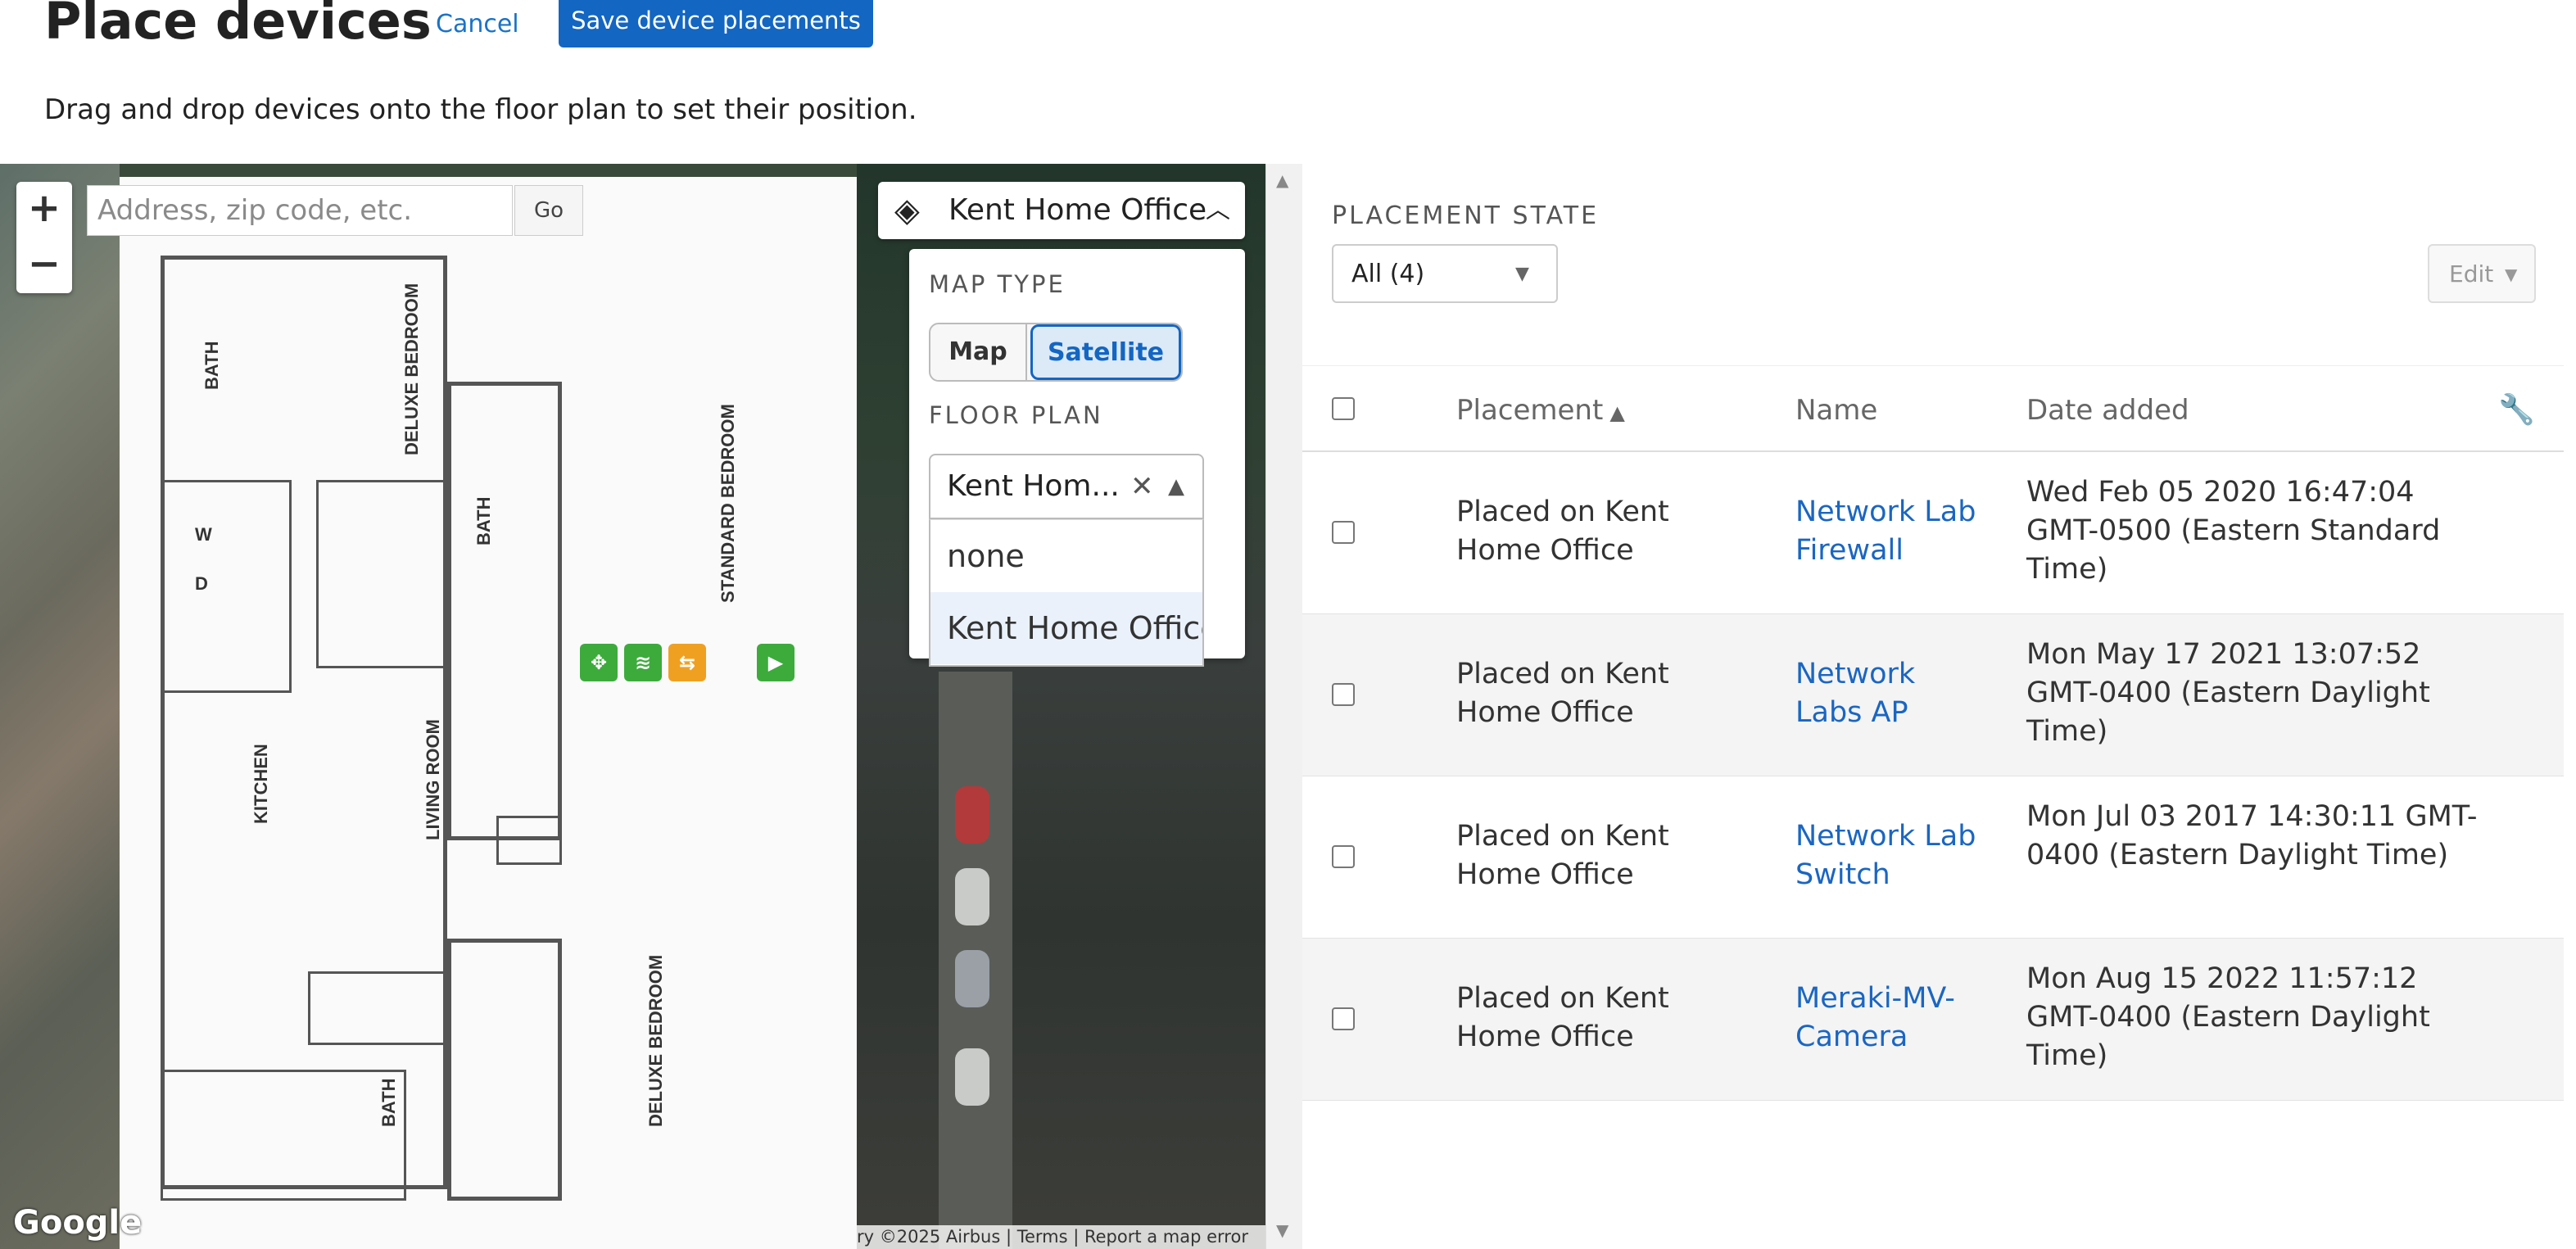  Describe the element at coordinates (433, 780) in the screenshot. I see `floorplan-label: LIVING ROOM` at that location.